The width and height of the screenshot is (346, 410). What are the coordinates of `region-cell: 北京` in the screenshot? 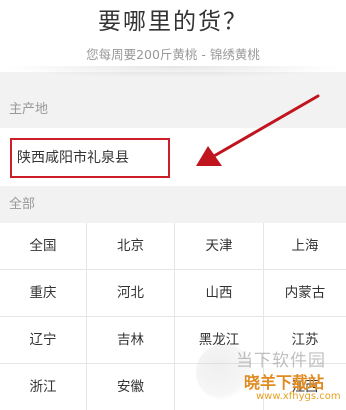 It's located at (131, 246).